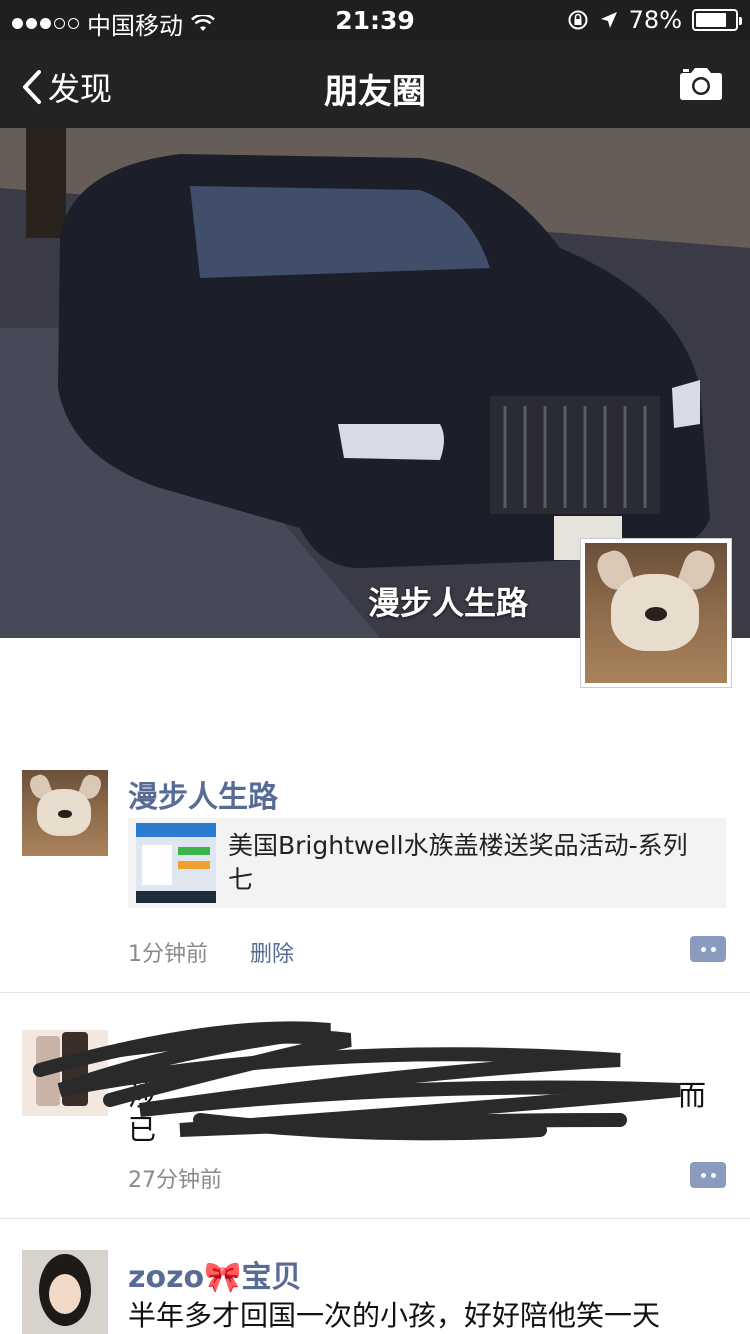 The height and width of the screenshot is (1334, 750). I want to click on rotation-lock-icon, so click(578, 20).